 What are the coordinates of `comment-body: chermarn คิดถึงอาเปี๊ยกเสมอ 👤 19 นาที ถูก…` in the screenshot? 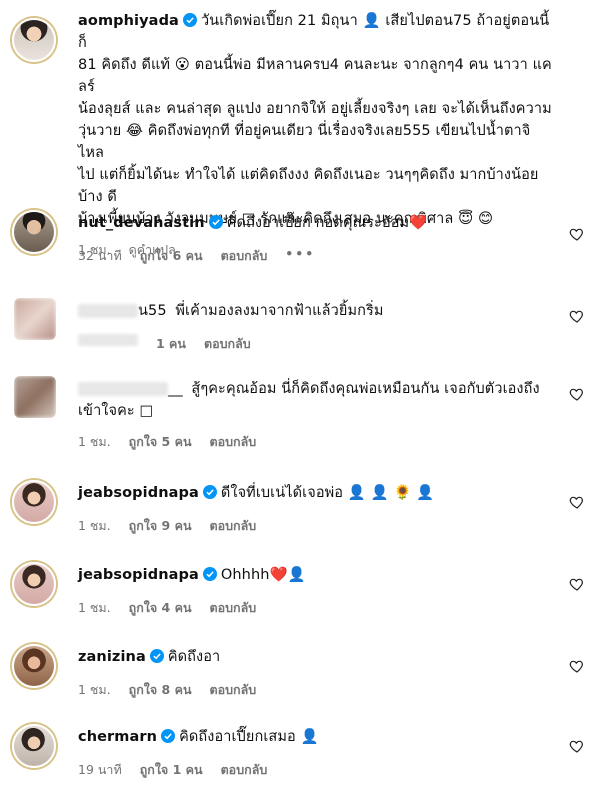 It's located at (315, 753).